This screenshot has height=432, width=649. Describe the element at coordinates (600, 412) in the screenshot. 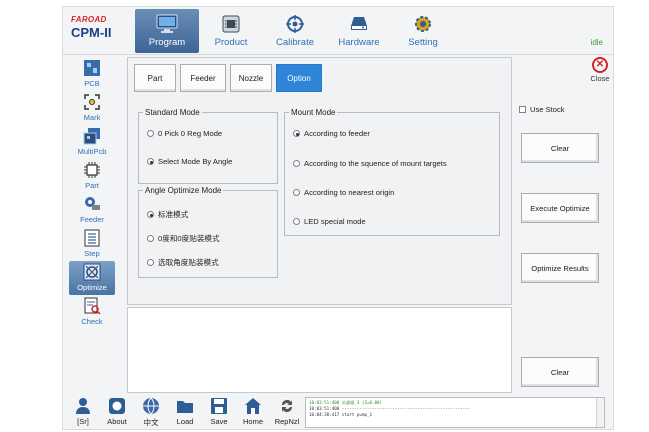

I see `console-scrollbar` at that location.